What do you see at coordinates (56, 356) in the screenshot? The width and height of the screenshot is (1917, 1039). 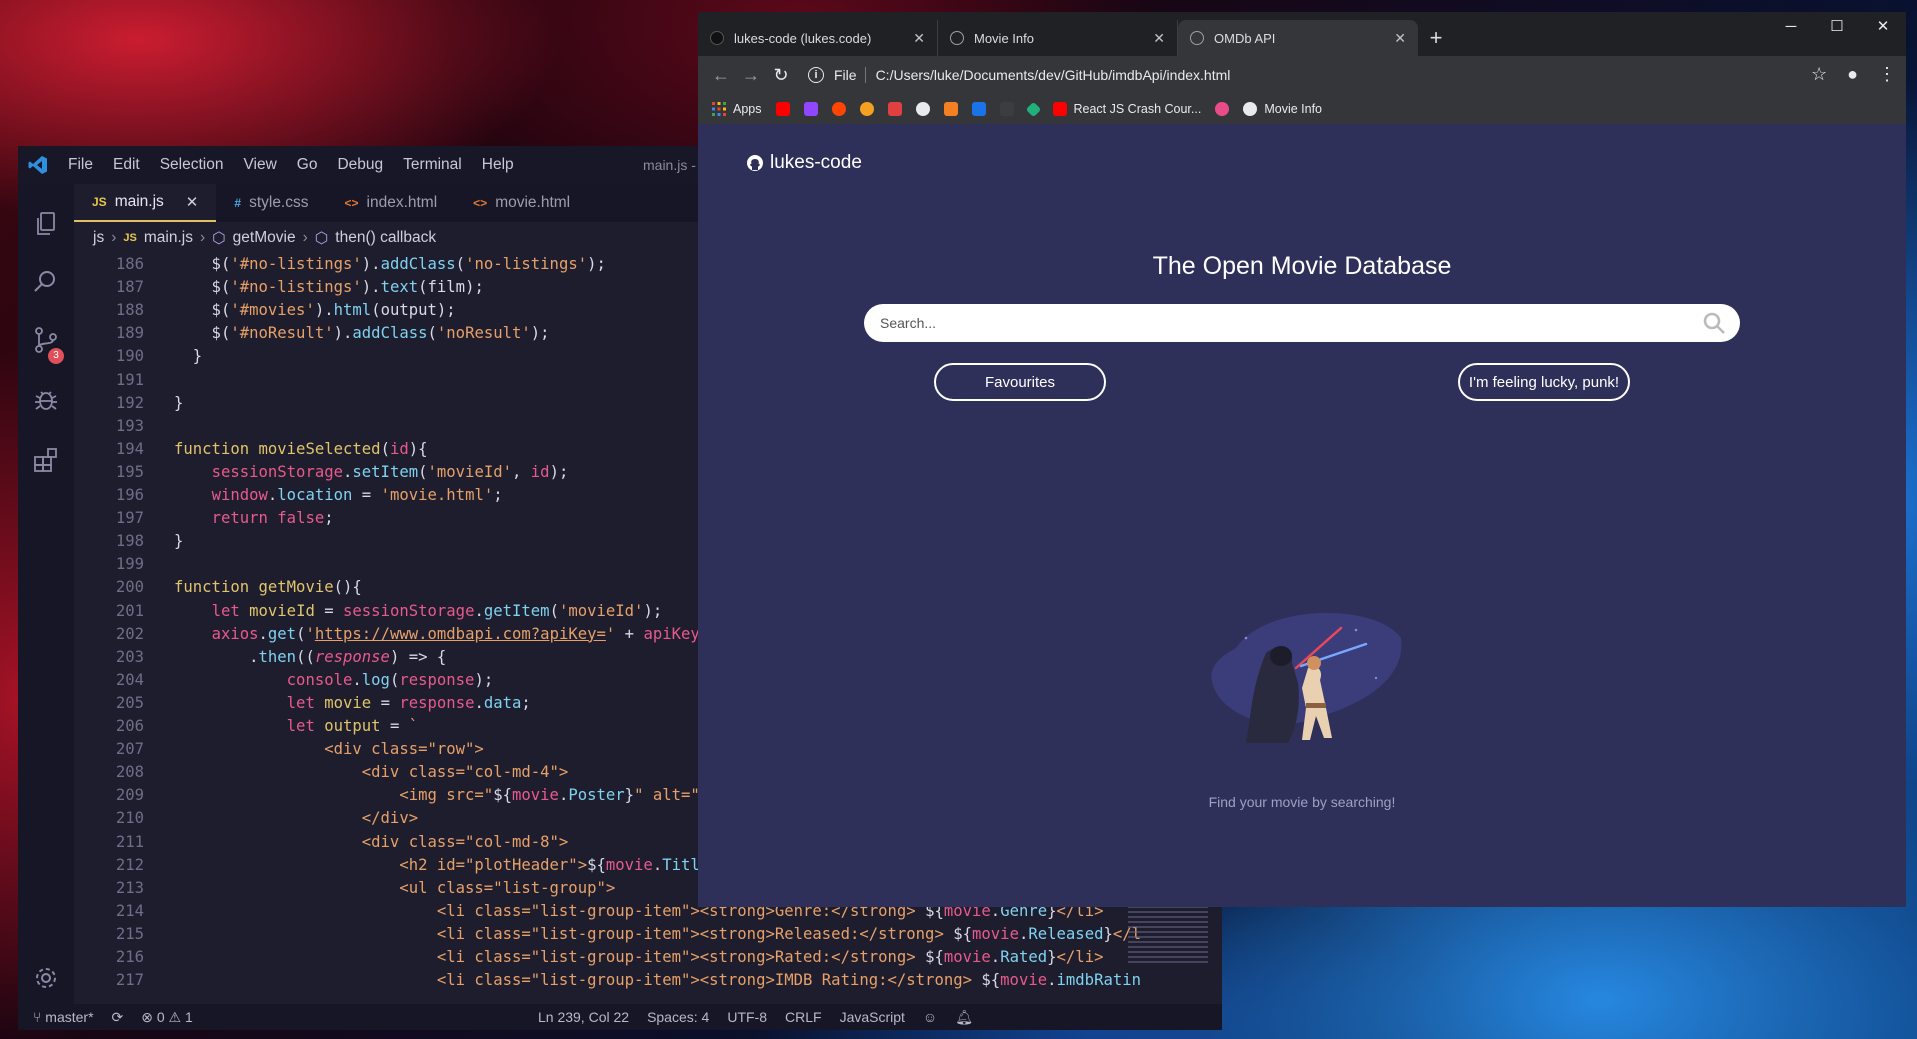 I see `scm-badge: 3` at bounding box center [56, 356].